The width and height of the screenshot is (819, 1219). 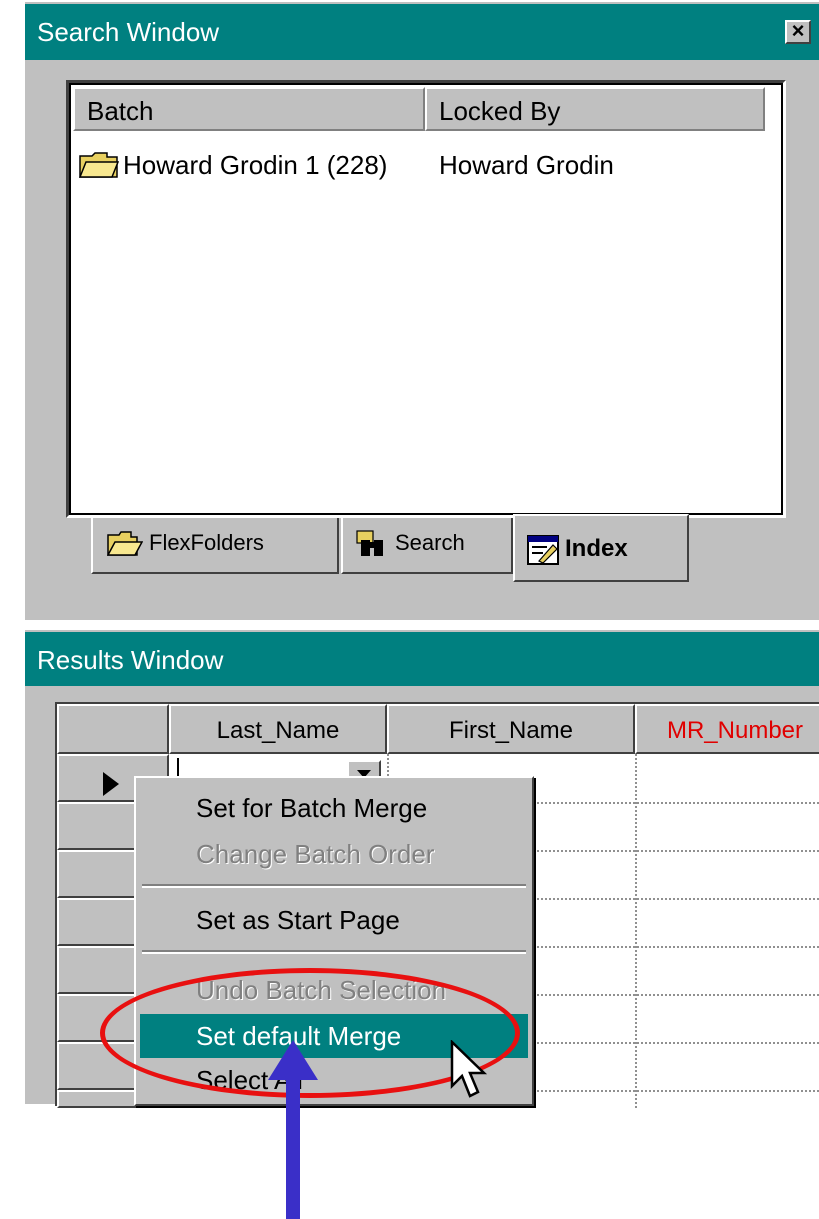 I want to click on menu-item-change-batch-order: Change Batch Order, so click(x=334, y=854).